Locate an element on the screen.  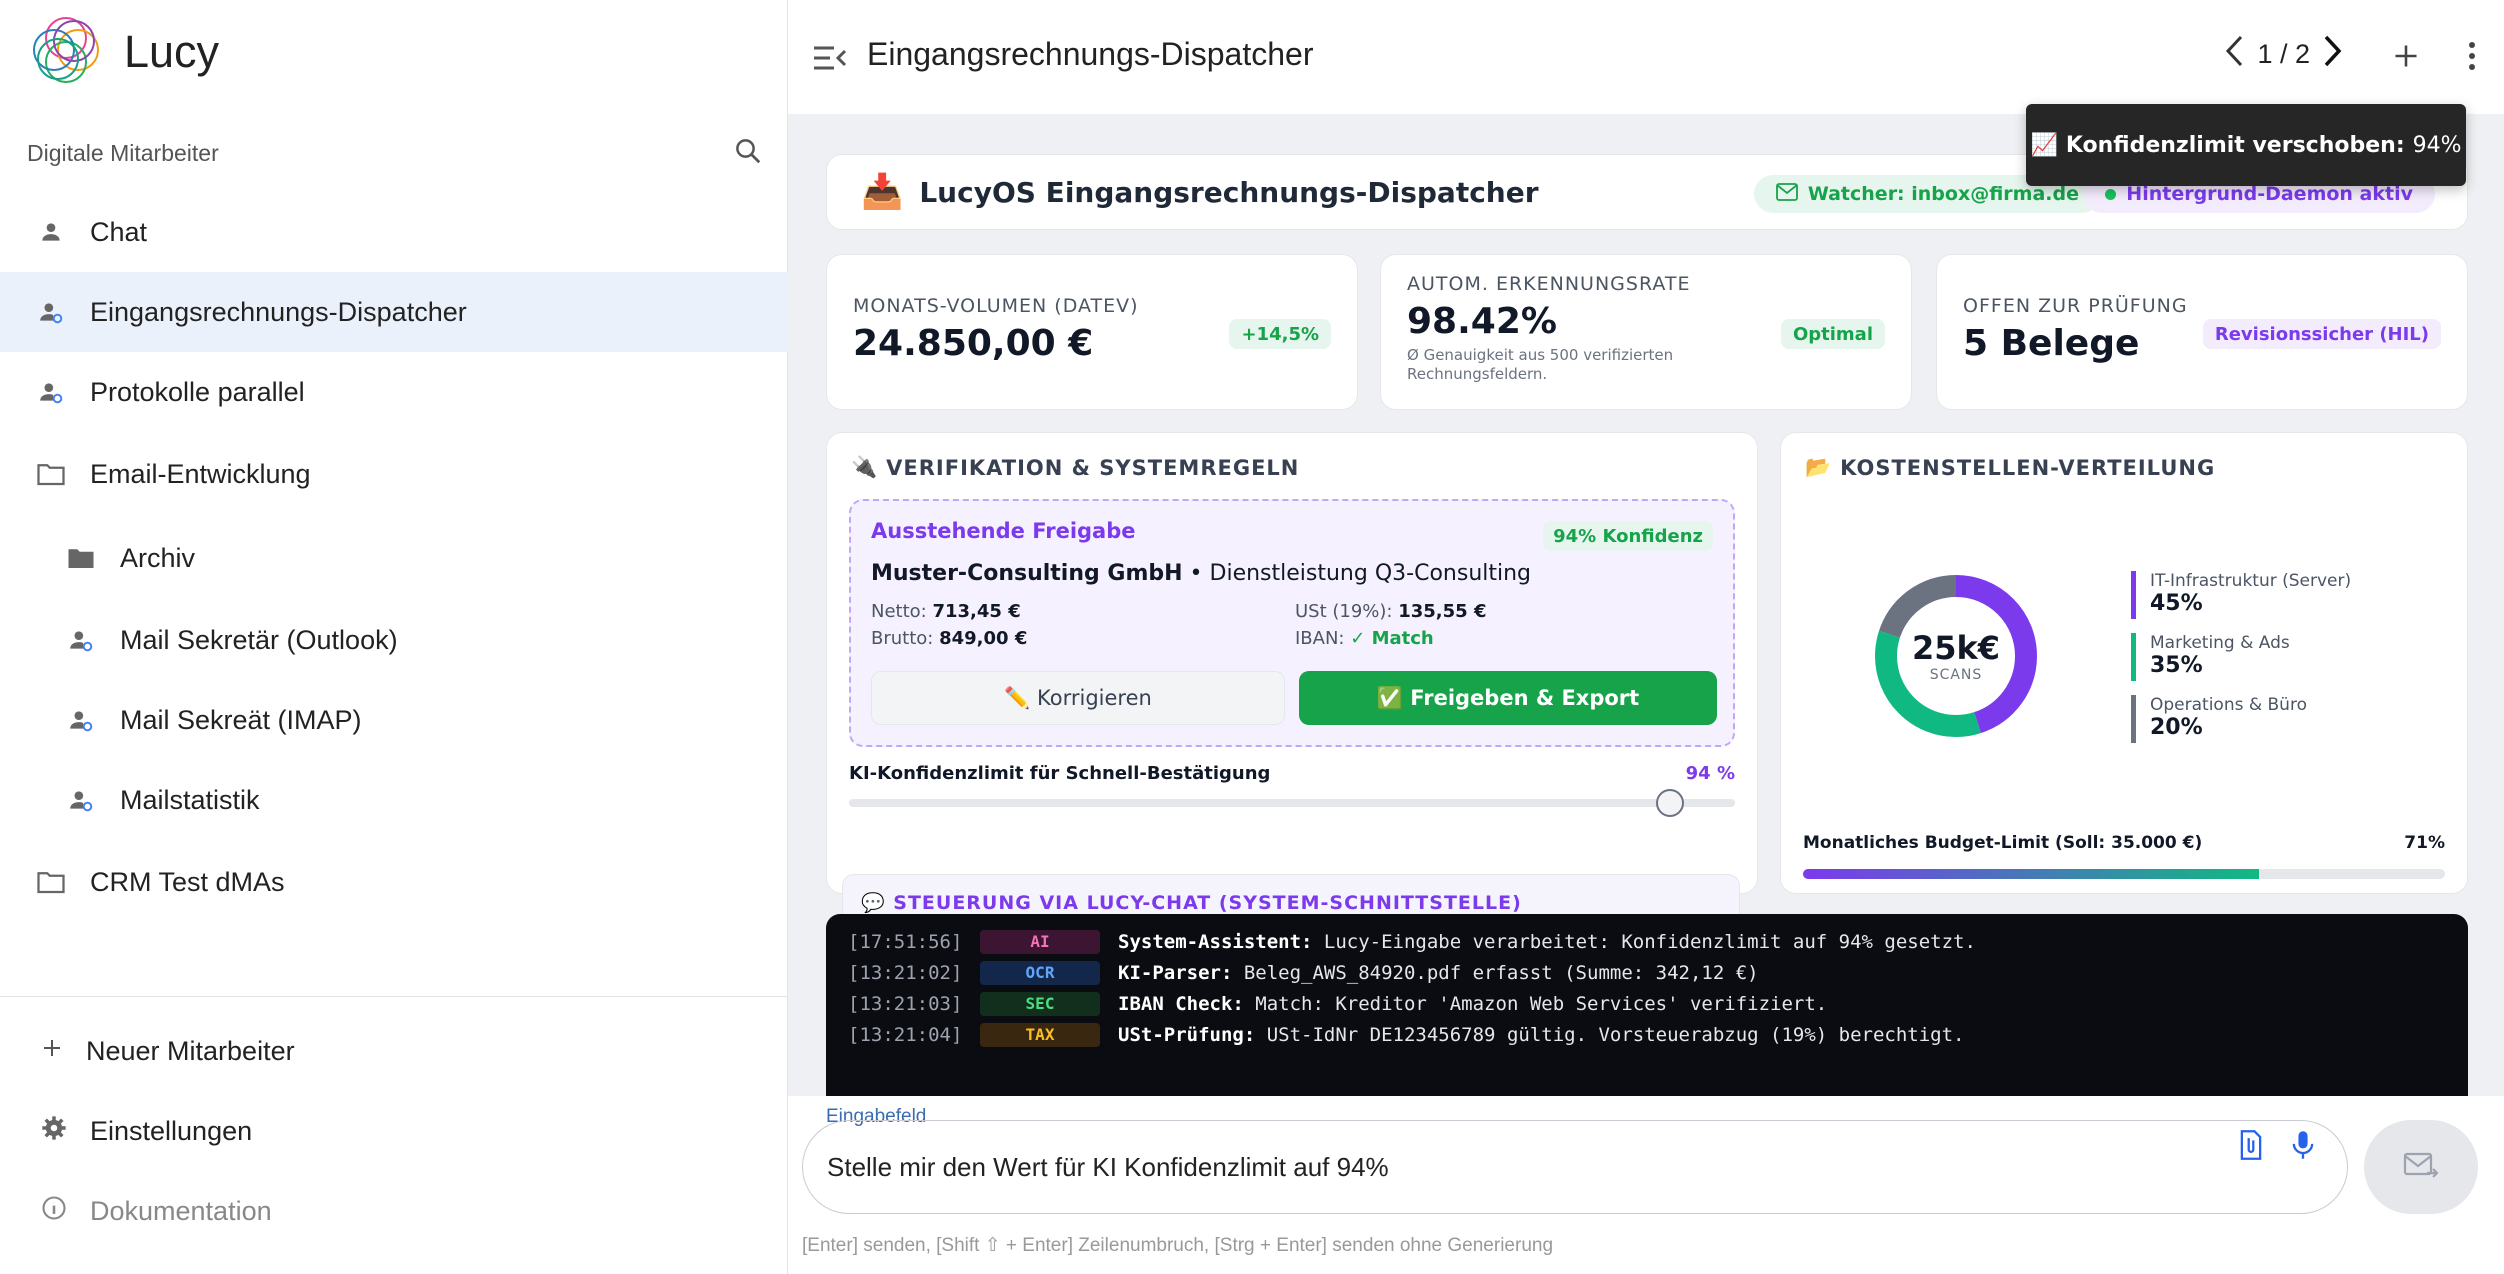
send-button is located at coordinates (2421, 1167).